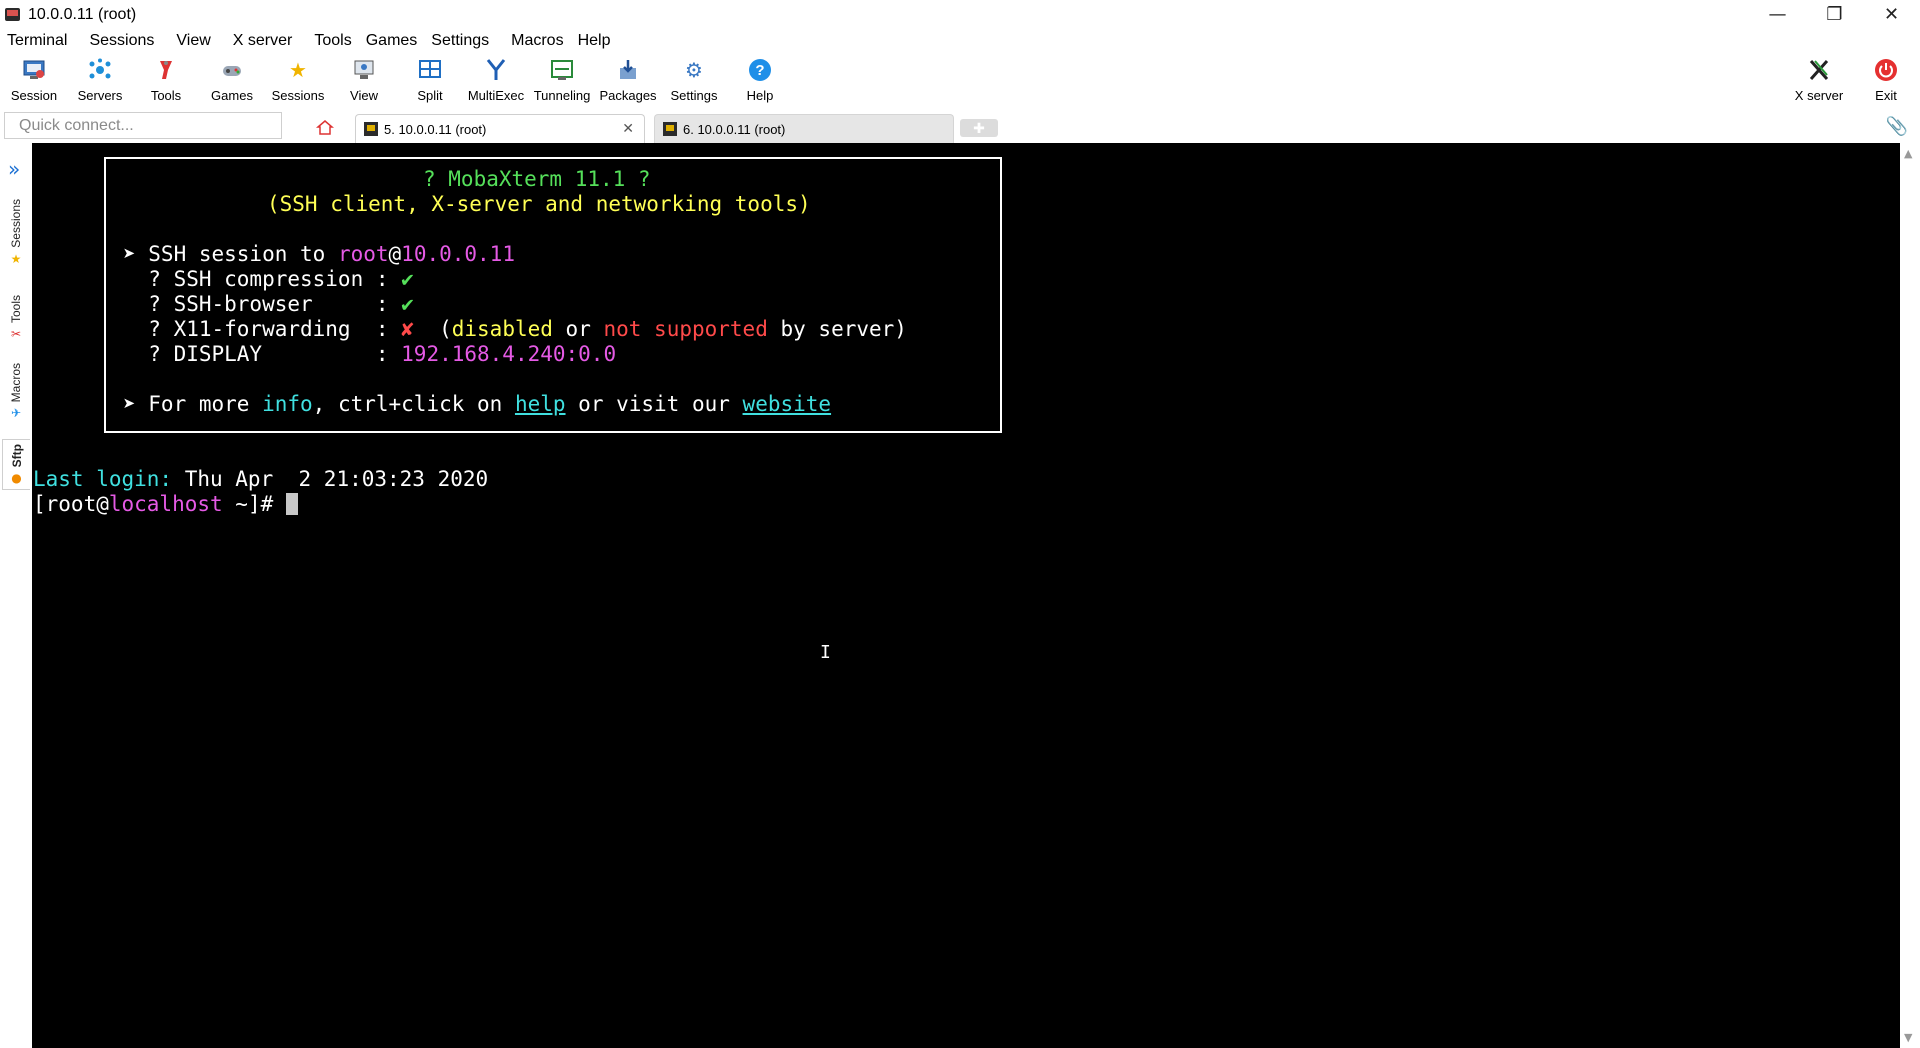 The image size is (1920, 1048). What do you see at coordinates (16, 334) in the screenshot?
I see `tools-icon: ✂` at bounding box center [16, 334].